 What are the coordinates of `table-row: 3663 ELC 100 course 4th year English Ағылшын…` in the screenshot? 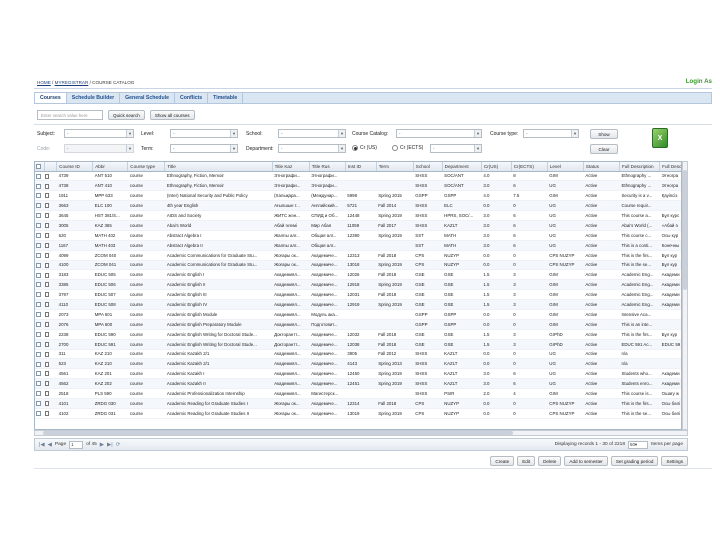 It's located at (358, 206).